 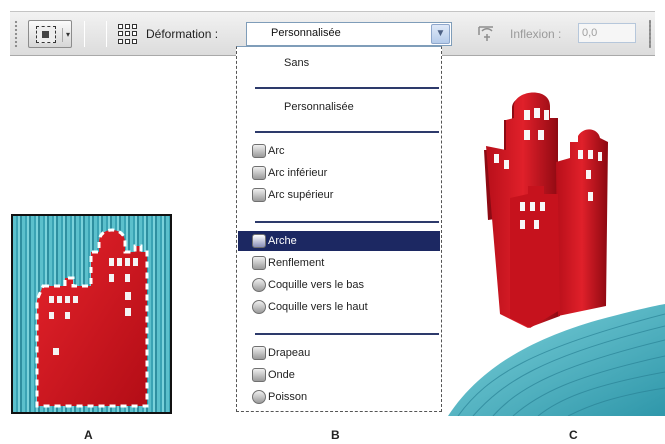 What do you see at coordinates (66, 35) in the screenshot?
I see `chevron-down-icon: ▾` at bounding box center [66, 35].